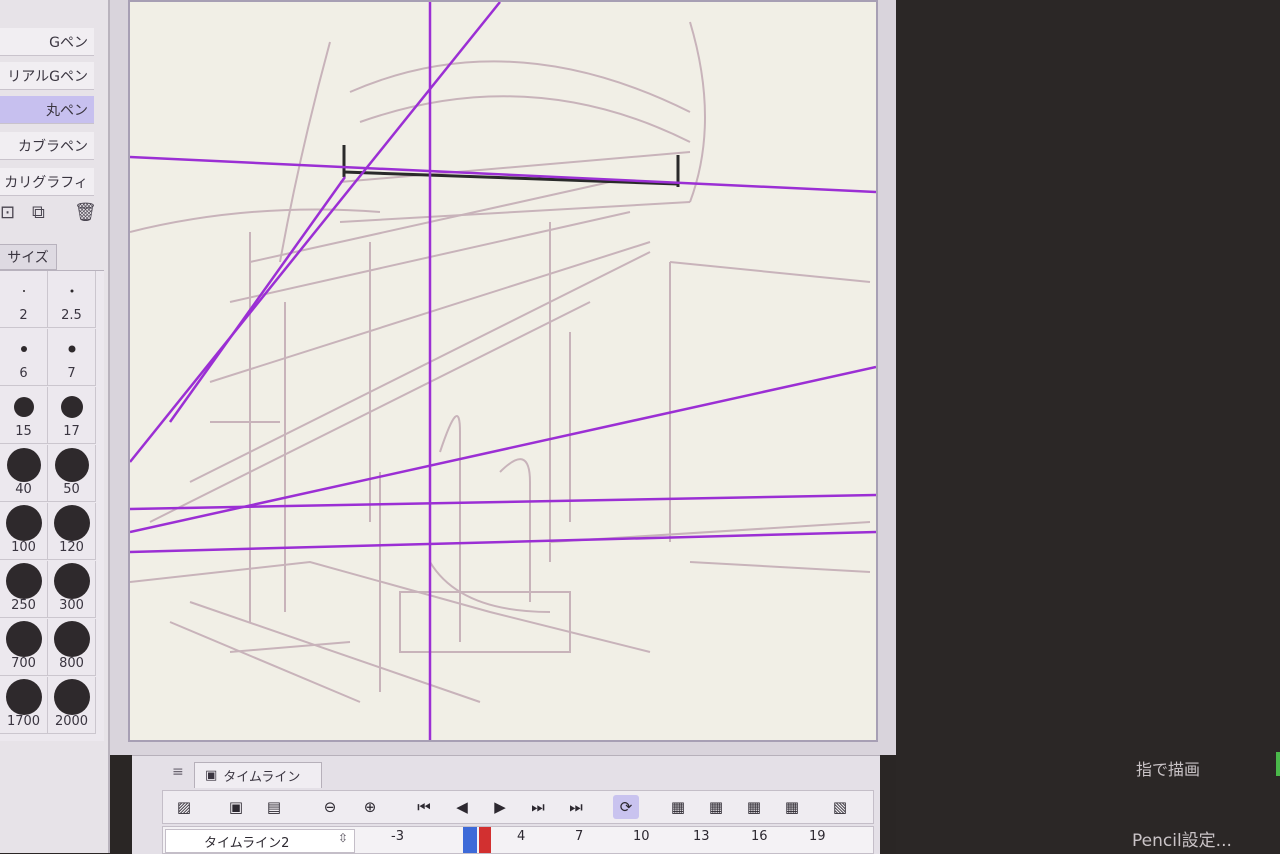 The height and width of the screenshot is (854, 1280). Describe the element at coordinates (67, 110) in the screenshot. I see `brush-label: 丸ペン` at that location.